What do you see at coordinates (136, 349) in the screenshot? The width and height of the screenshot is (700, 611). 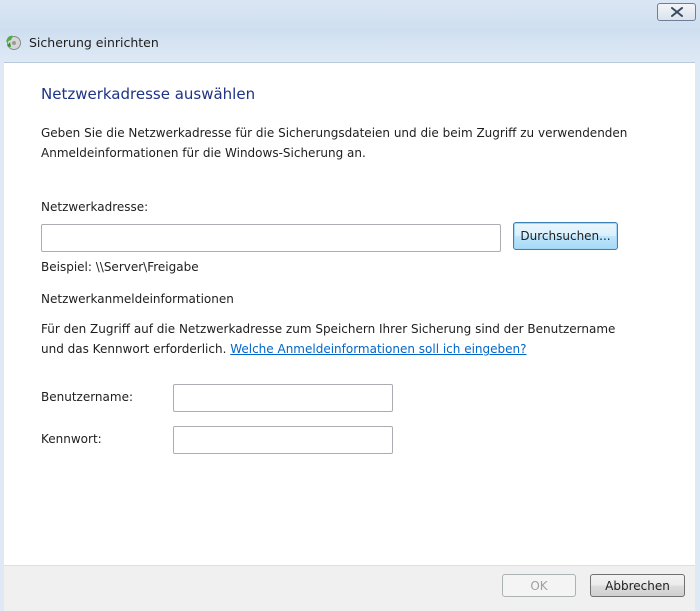 I see `credentials-text-prefix: und das Kennwort erforderlich.` at bounding box center [136, 349].